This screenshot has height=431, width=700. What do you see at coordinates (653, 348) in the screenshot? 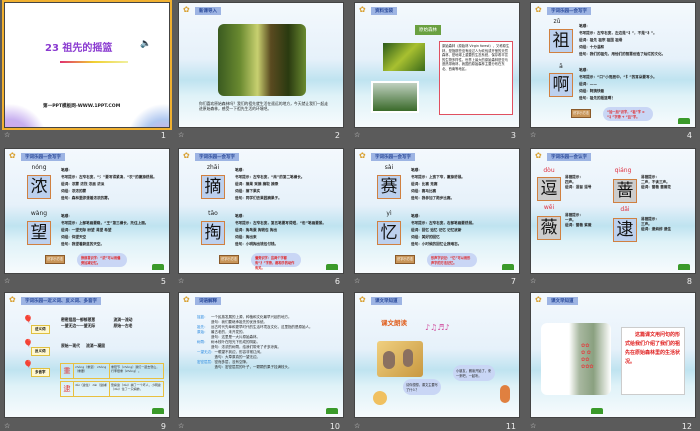
I see `summary-text: 这篇课文用问句的形式给我们介绍了我们的祖先在原始森林里的生活状况。` at bounding box center [653, 348].